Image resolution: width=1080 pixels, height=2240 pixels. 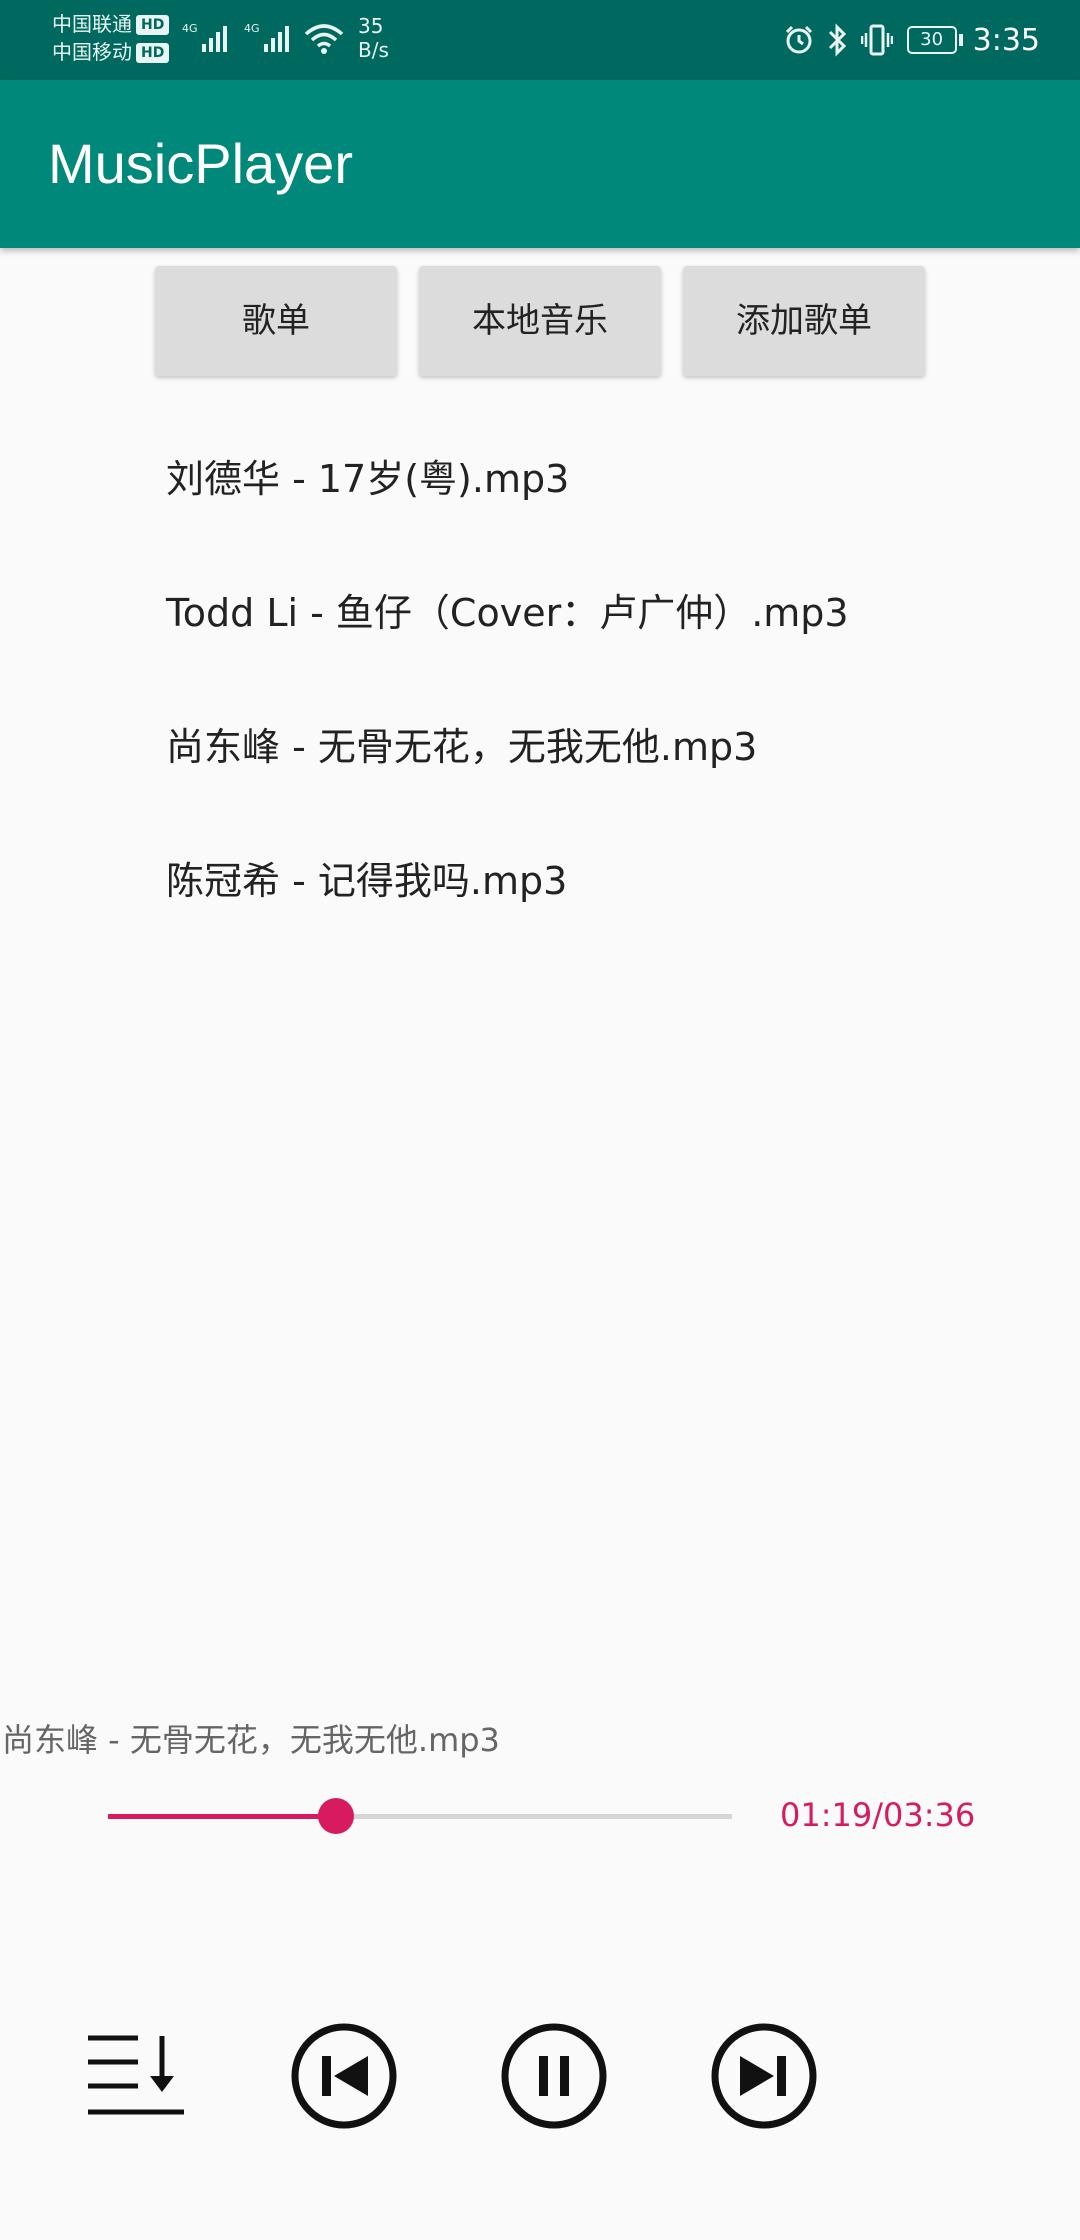 I want to click on alarm-icon, so click(x=799, y=40).